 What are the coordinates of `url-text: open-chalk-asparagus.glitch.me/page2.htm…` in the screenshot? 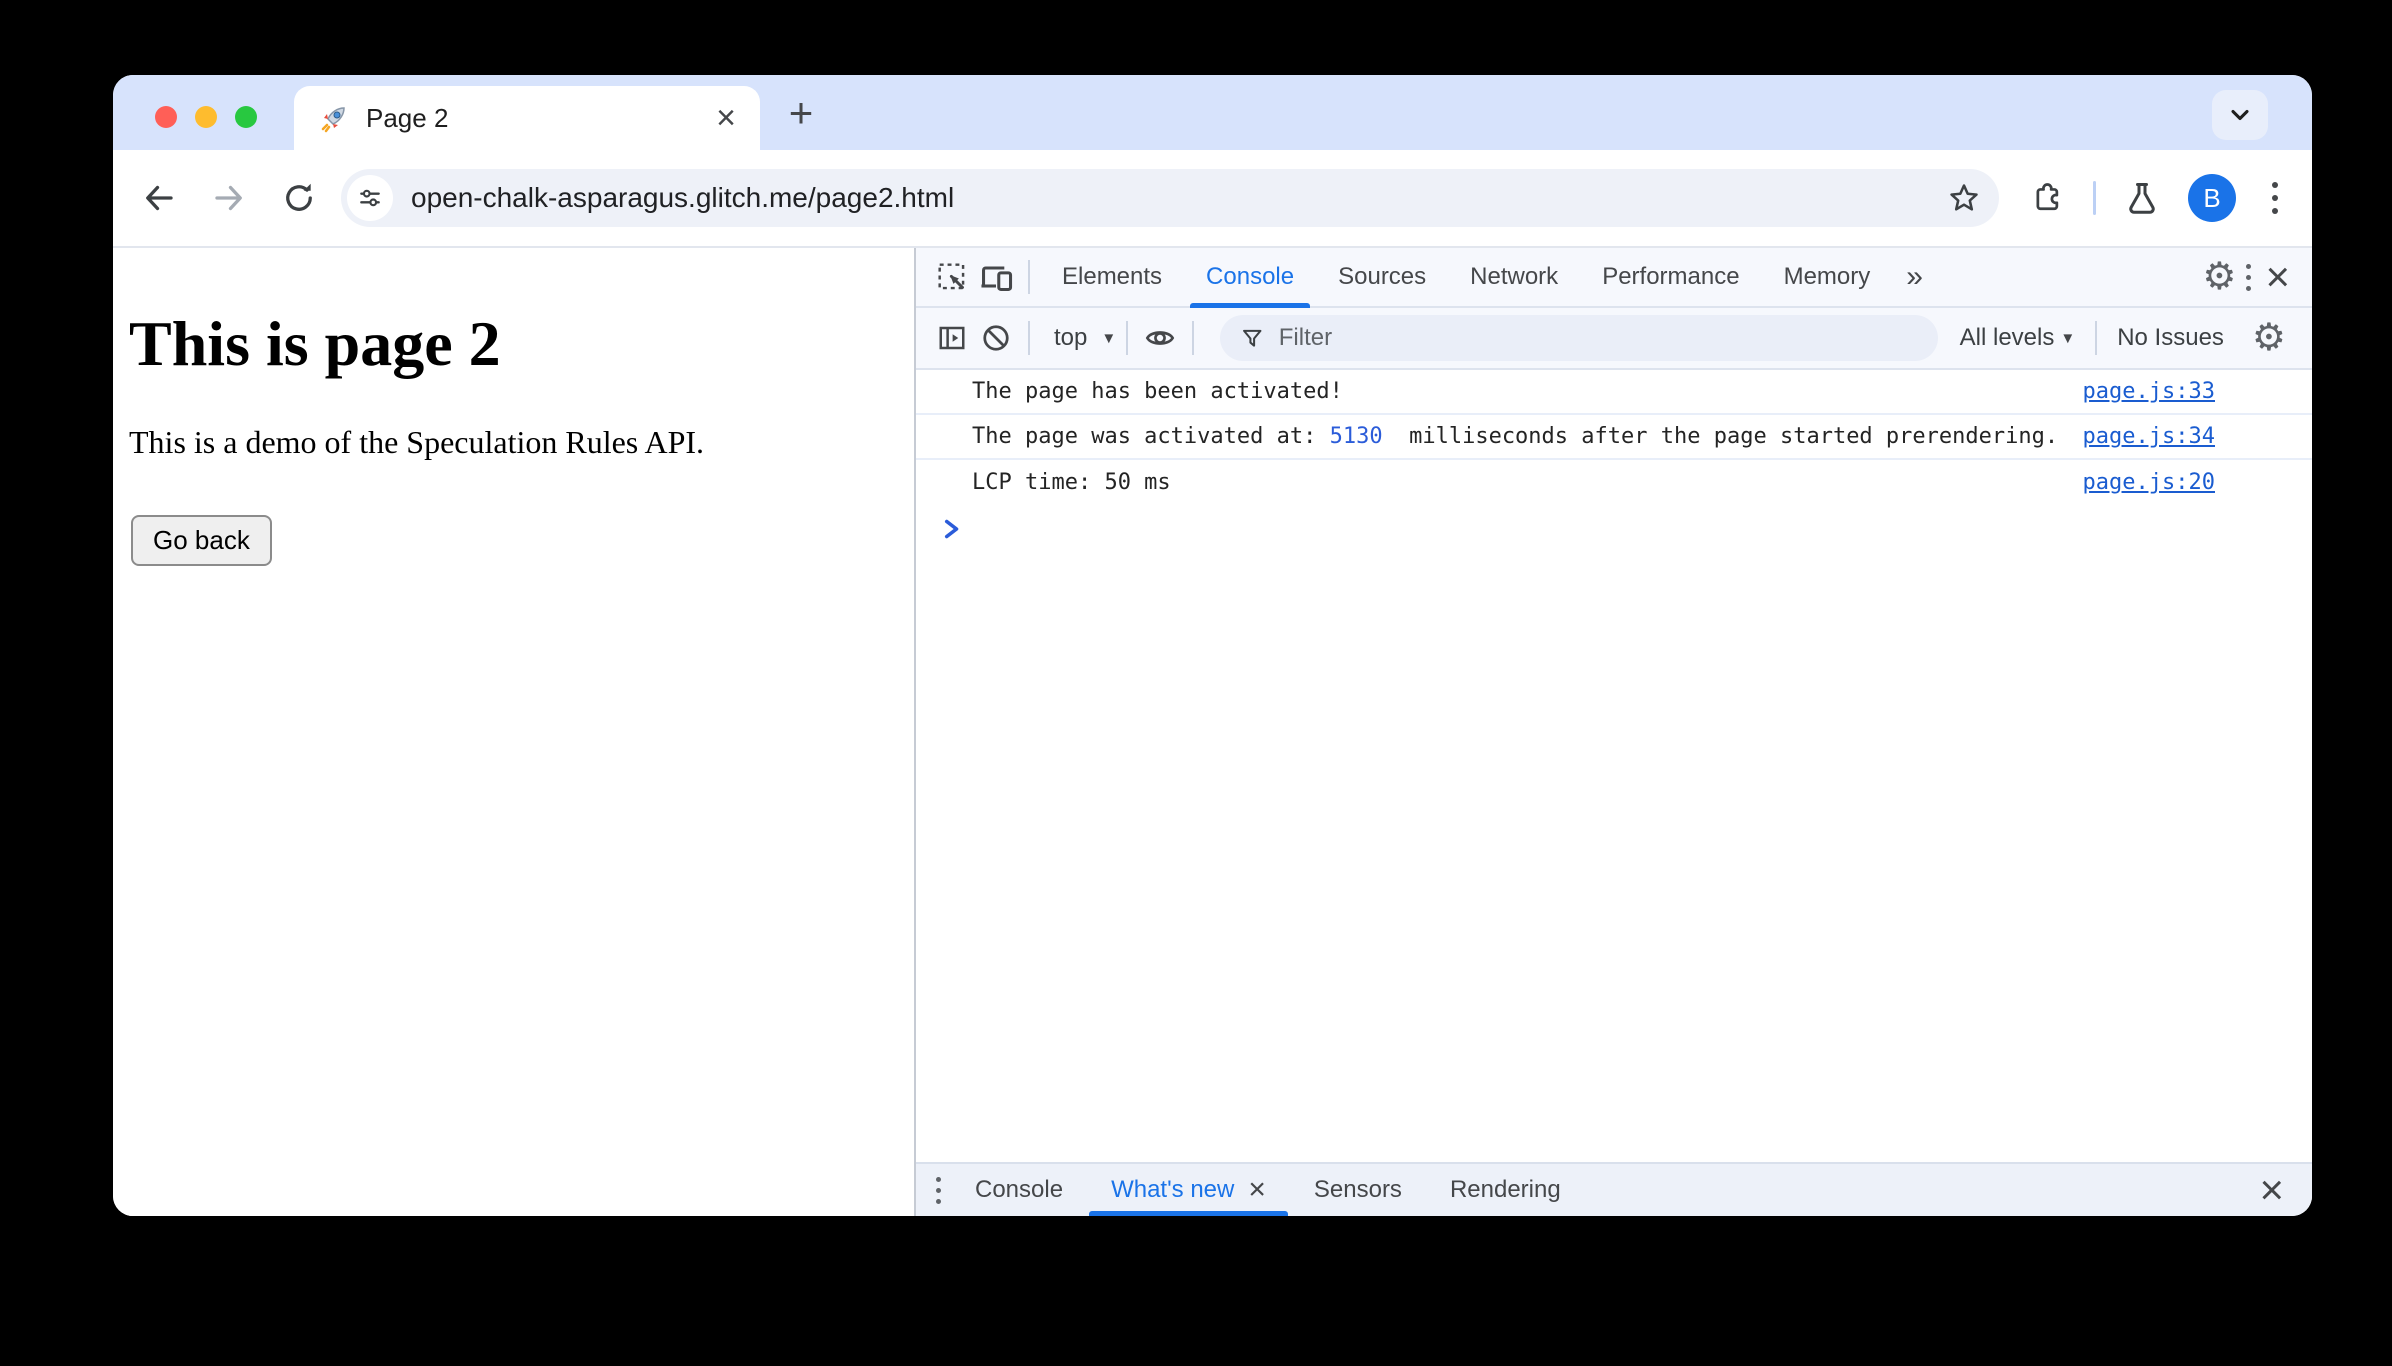 It's located at (682, 198).